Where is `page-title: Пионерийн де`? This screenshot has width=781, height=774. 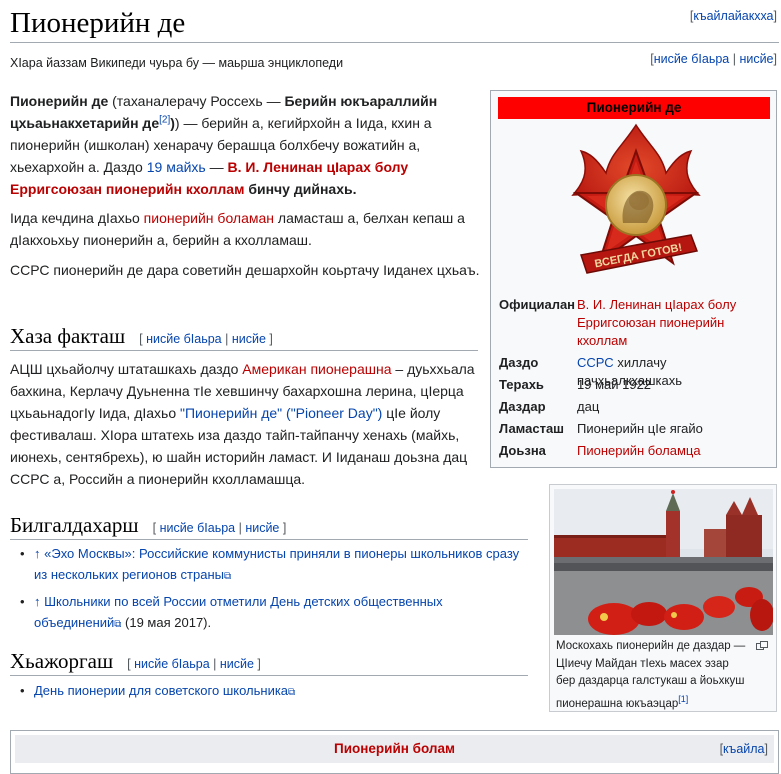 page-title: Пионерийн де is located at coordinates (98, 23).